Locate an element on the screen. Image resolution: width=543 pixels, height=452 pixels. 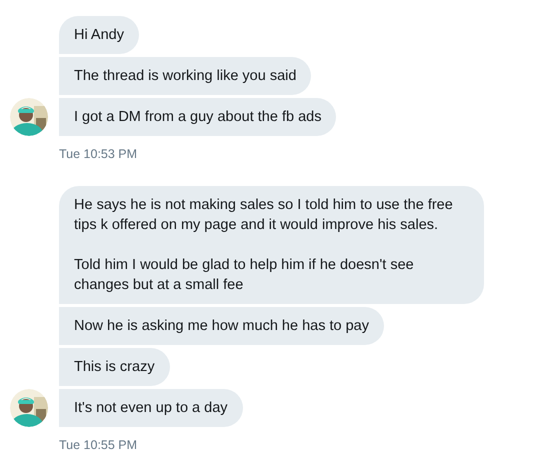
message-text: I got a DM from a guy about the fb ads is located at coordinates (198, 117).